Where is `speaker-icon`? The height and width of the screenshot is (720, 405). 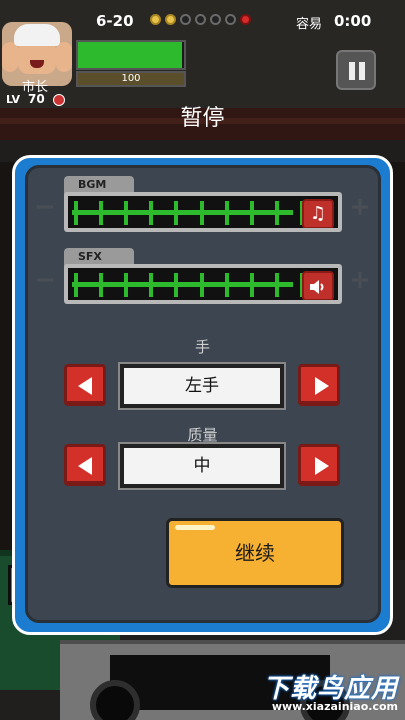
speaker-icon is located at coordinates (318, 285).